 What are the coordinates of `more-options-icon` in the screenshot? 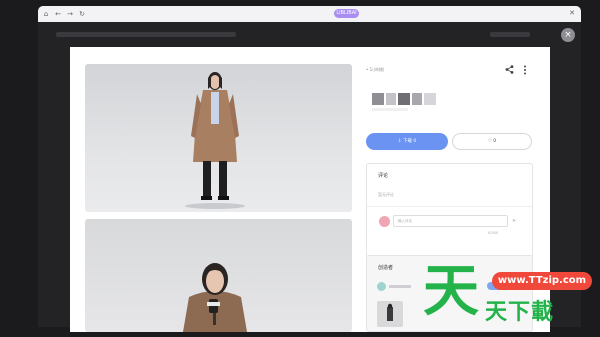 It's located at (525, 70).